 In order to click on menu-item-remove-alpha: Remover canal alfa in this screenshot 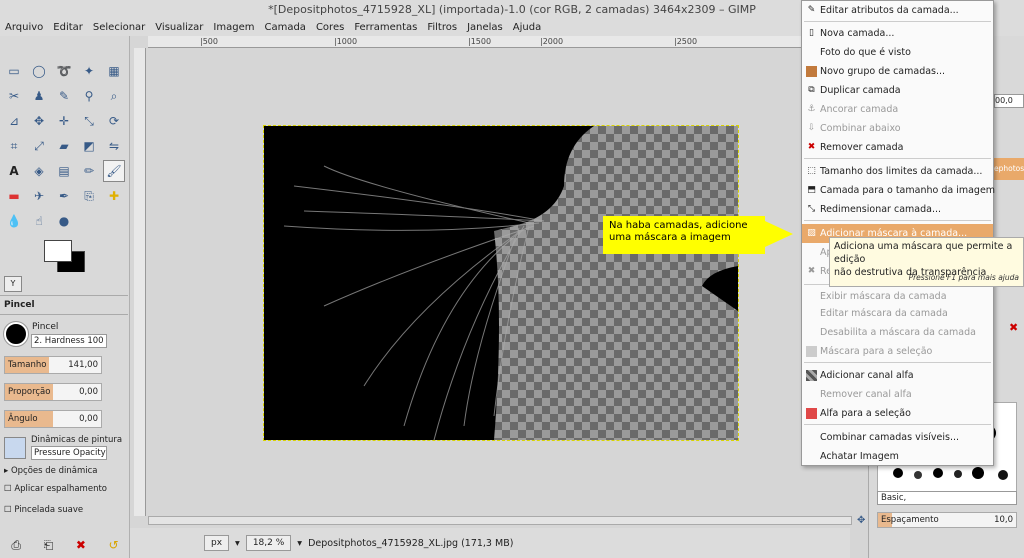, I will do `click(897, 394)`.